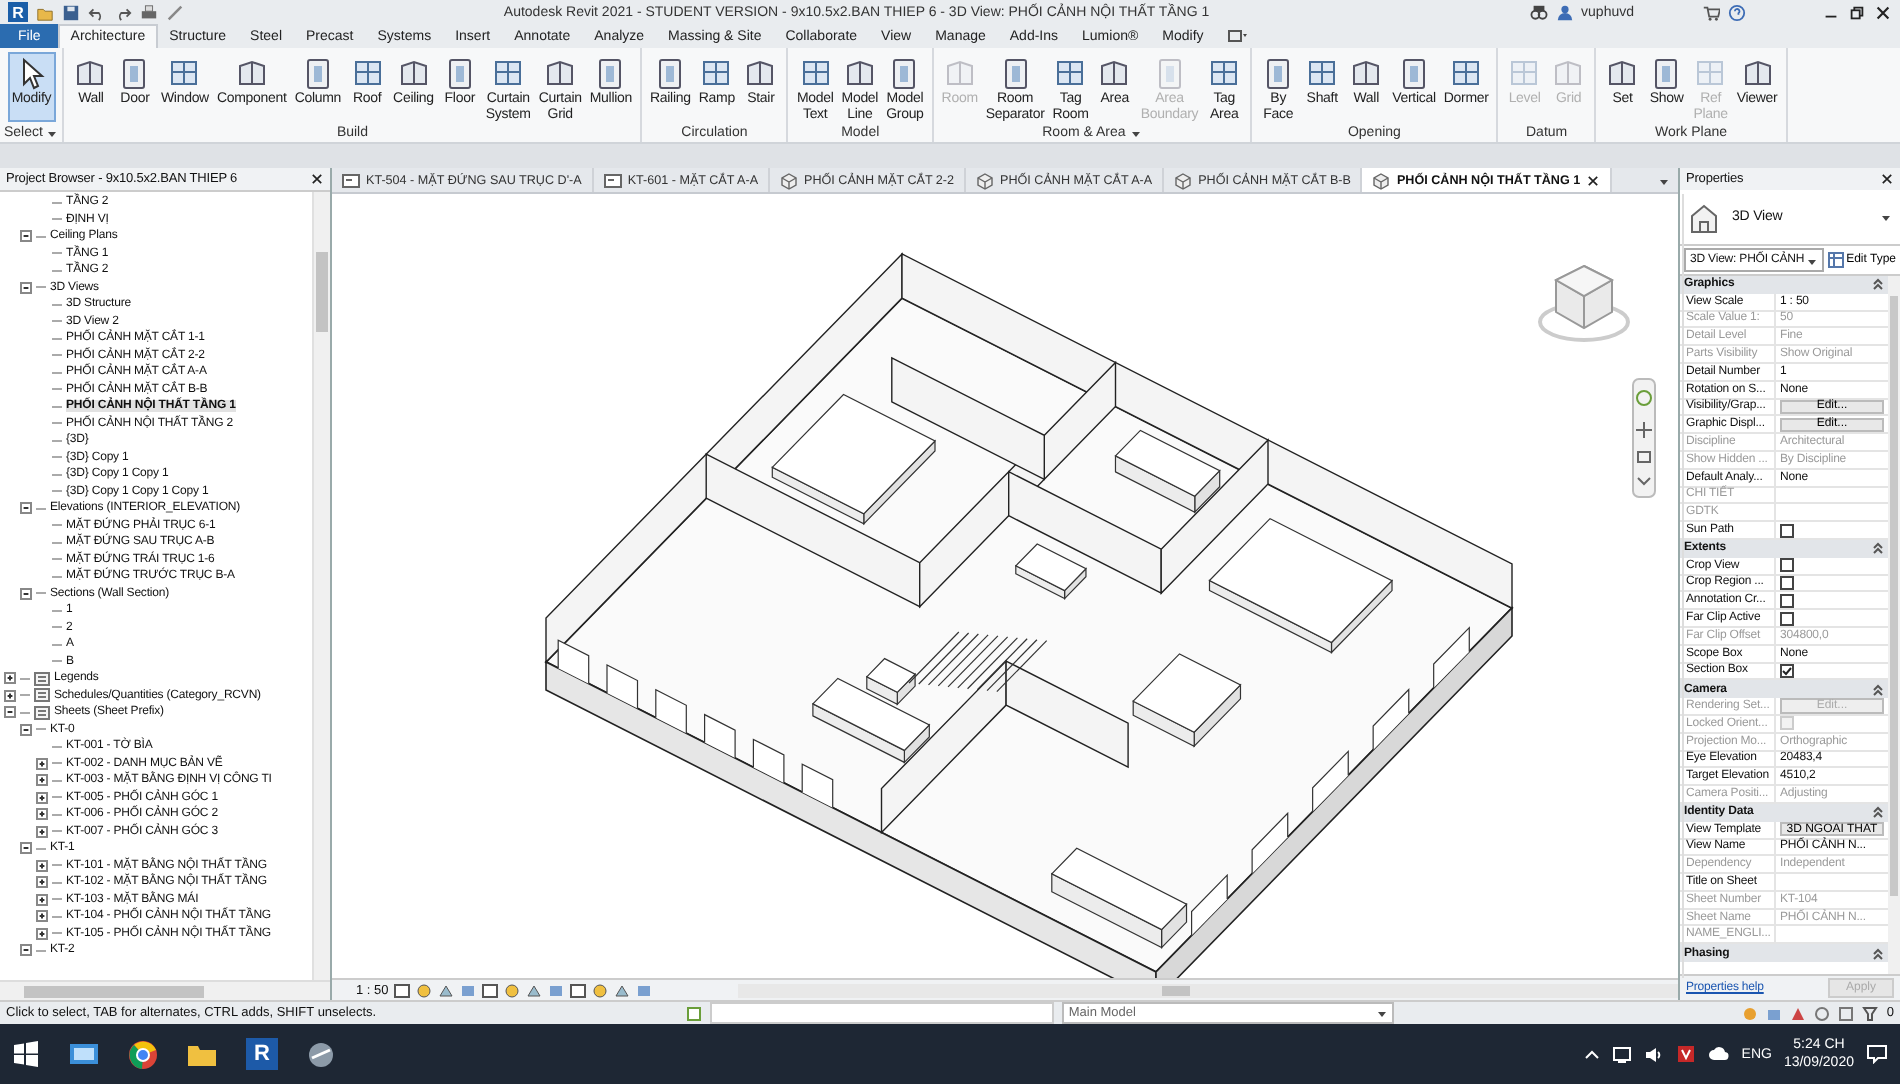 Image resolution: width=1900 pixels, height=1084 pixels. I want to click on speaker-icon, so click(1653, 1054).